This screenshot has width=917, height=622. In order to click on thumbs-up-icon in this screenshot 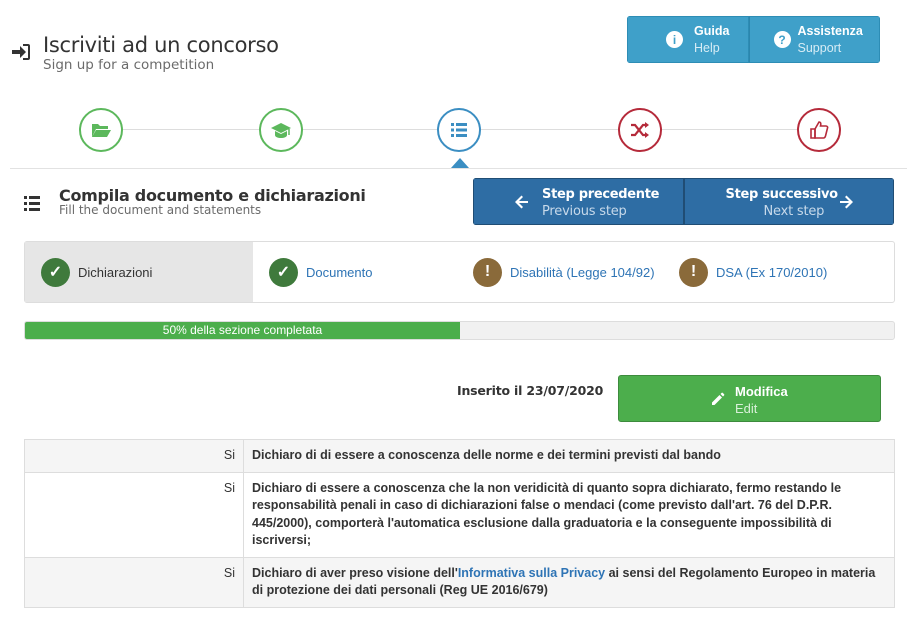, I will do `click(819, 130)`.